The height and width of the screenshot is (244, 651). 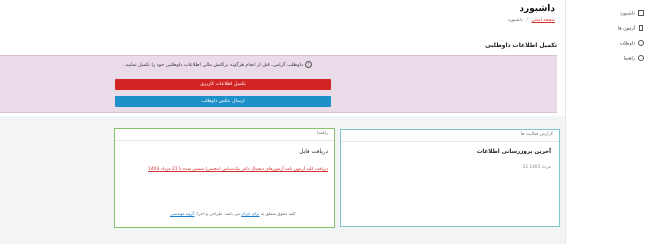 What do you see at coordinates (313, 152) in the screenshot?
I see `guide-card-title: دریافت فایل` at bounding box center [313, 152].